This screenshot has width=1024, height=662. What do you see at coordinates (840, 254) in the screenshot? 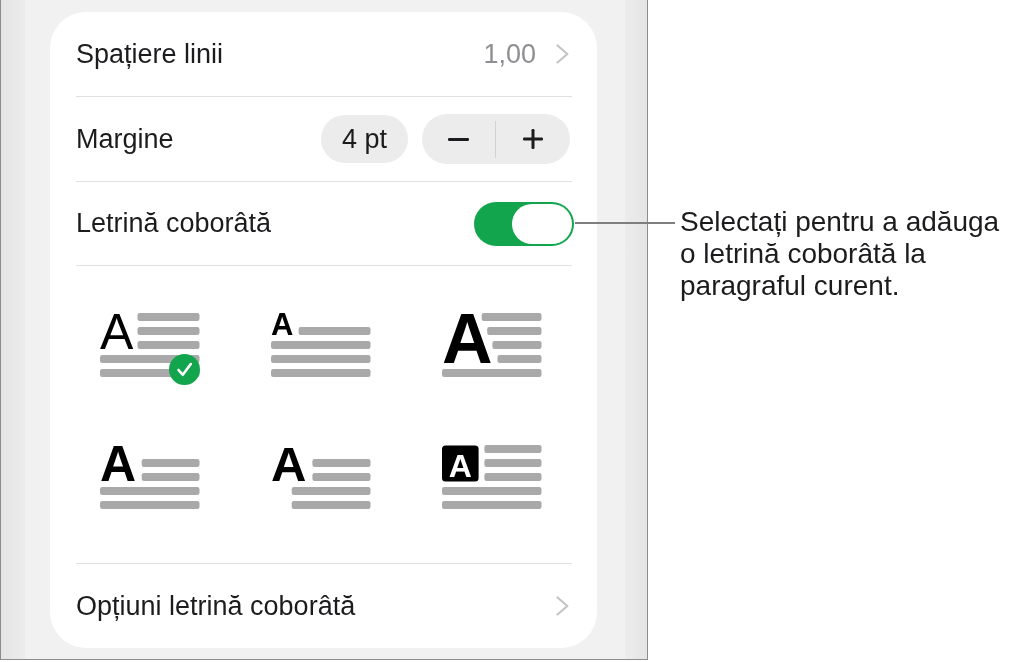
I see `callout-text: Selectați pentru a adăuga o letrină coborâtă la paragraful curent.` at bounding box center [840, 254].